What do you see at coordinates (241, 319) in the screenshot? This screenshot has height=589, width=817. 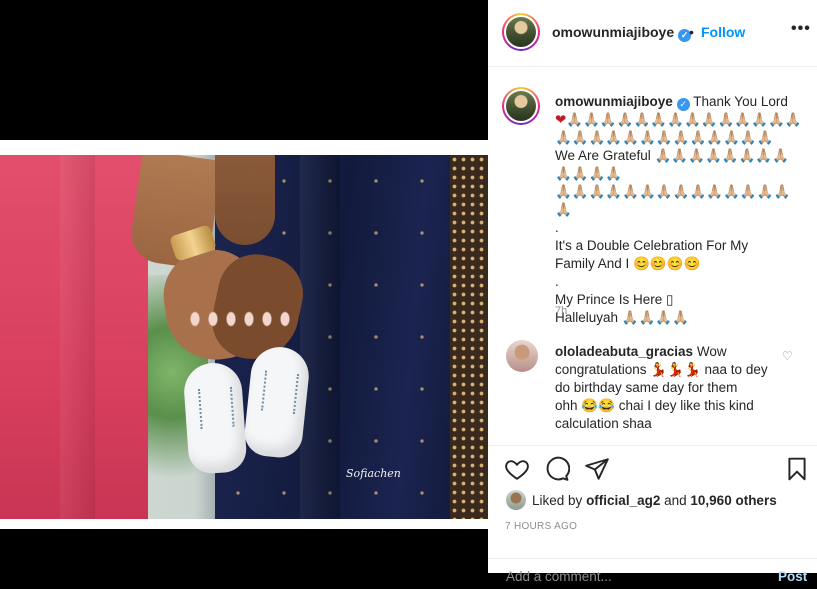 I see `fingernails` at bounding box center [241, 319].